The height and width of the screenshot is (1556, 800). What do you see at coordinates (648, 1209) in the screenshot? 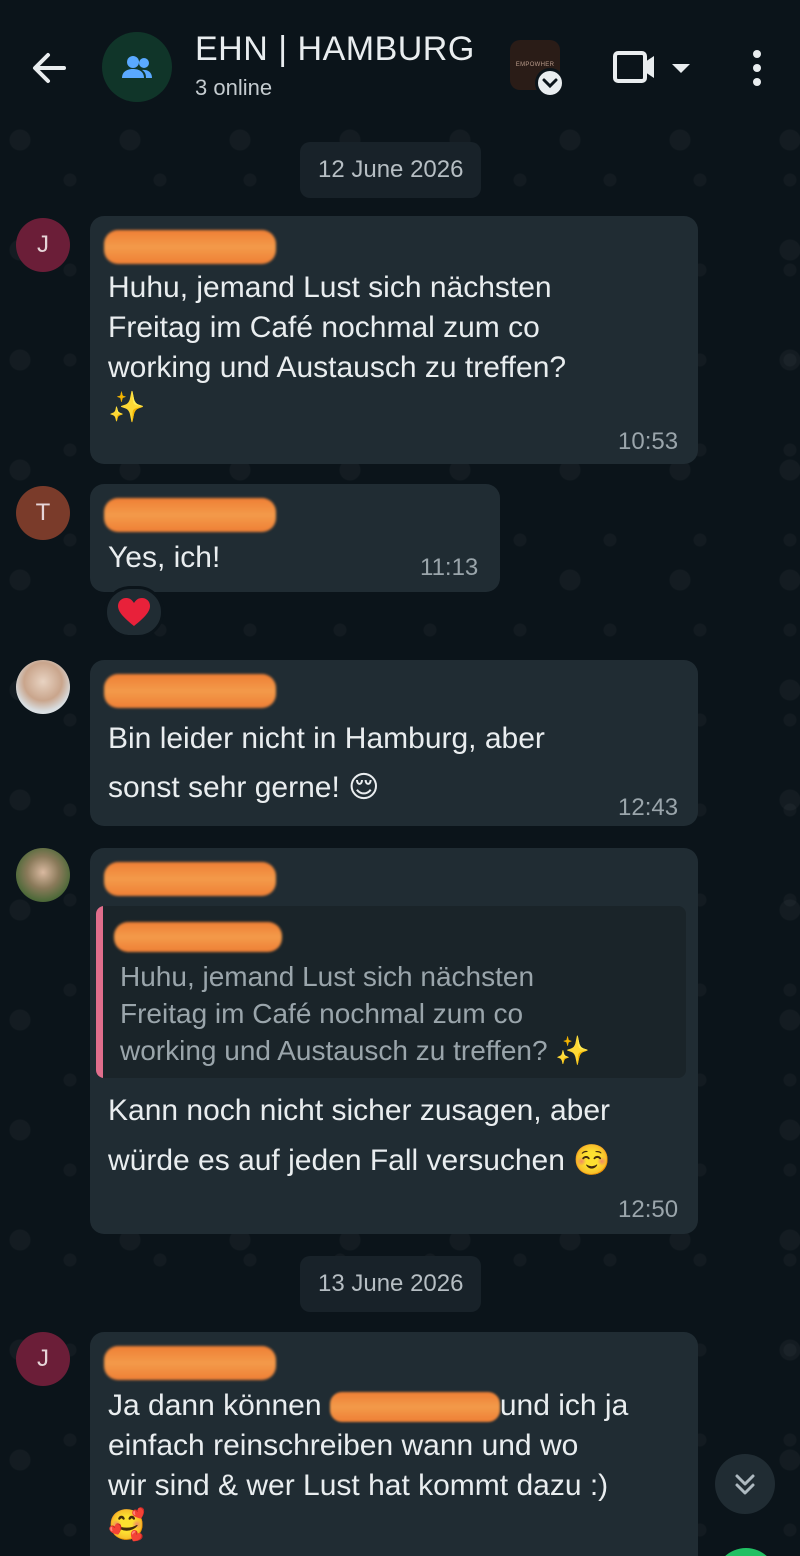
I see `message-time: 12:50` at bounding box center [648, 1209].